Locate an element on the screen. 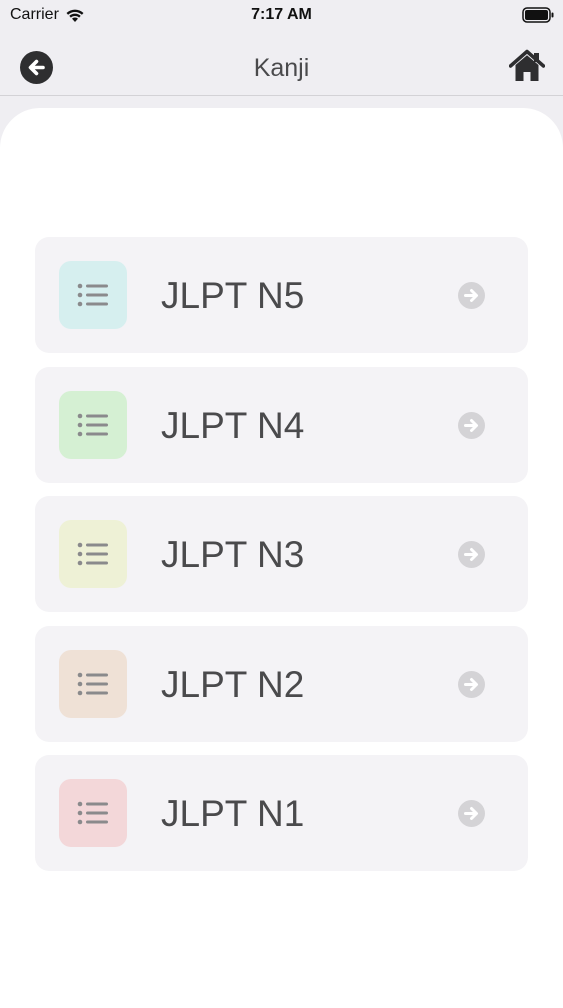 The width and height of the screenshot is (563, 1008). level-card-jlpt-n2: JLPT N2 is located at coordinates (281, 683).